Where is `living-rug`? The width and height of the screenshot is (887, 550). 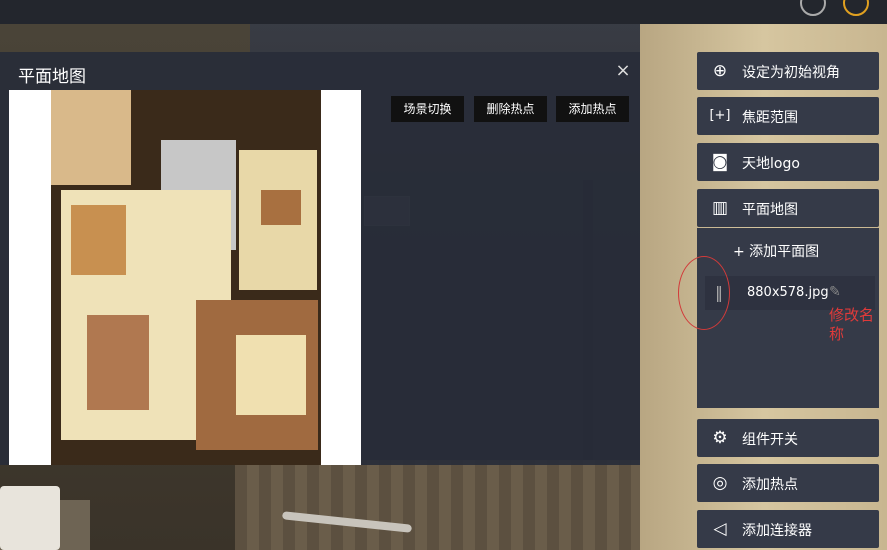 living-rug is located at coordinates (118, 362).